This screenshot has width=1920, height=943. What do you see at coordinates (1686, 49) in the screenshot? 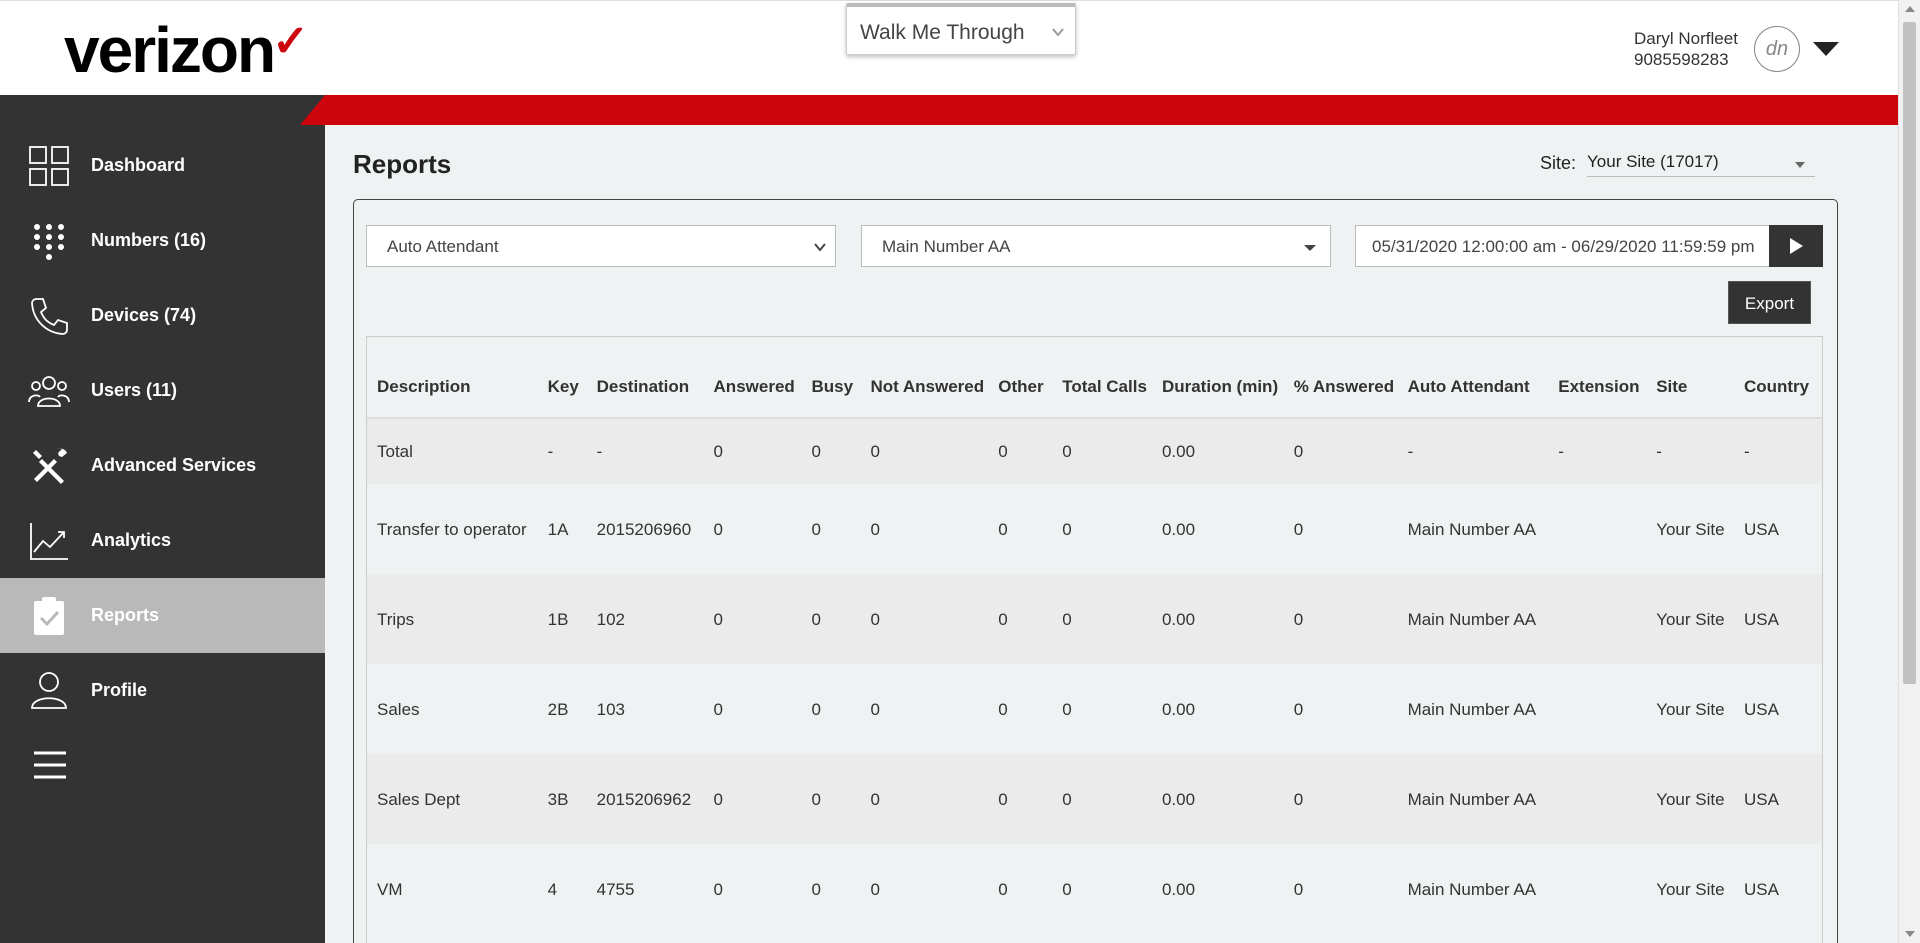
I see `user-info: Daryl Norfleet 9085598283` at bounding box center [1686, 49].